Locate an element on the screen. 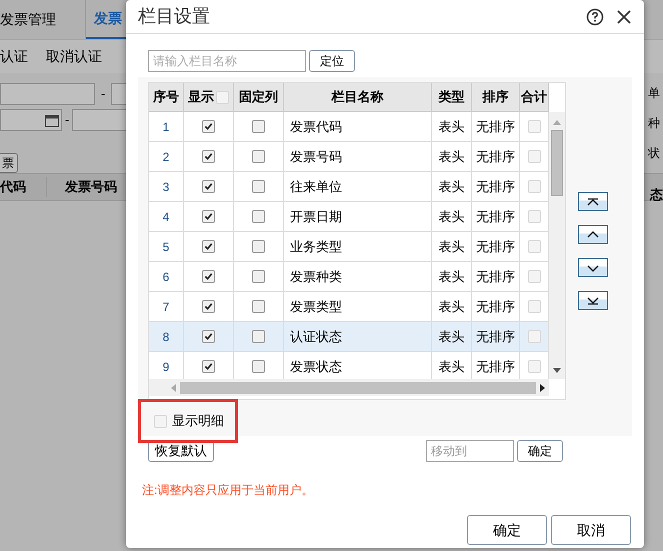  table-cell-text: 业务类型 is located at coordinates (316, 247).